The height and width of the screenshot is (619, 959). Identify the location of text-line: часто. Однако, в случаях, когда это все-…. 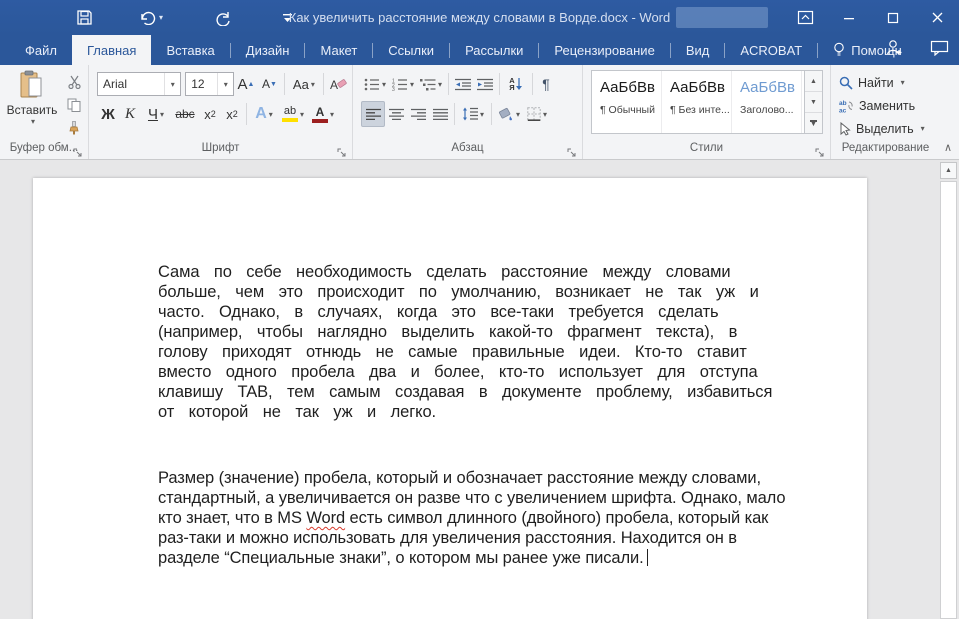
(508, 312).